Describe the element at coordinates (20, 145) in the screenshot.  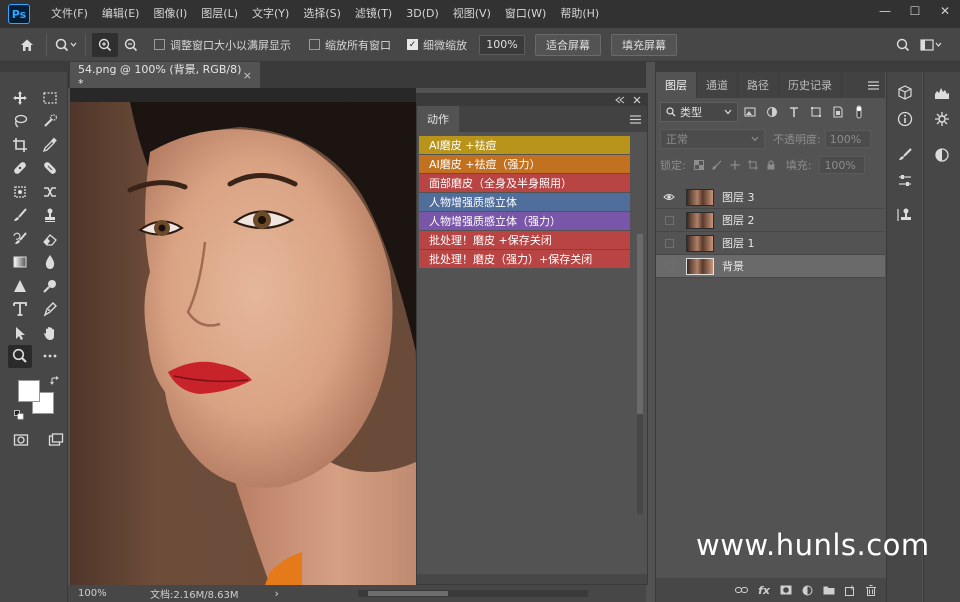
I see `crop-tool-icon` at that location.